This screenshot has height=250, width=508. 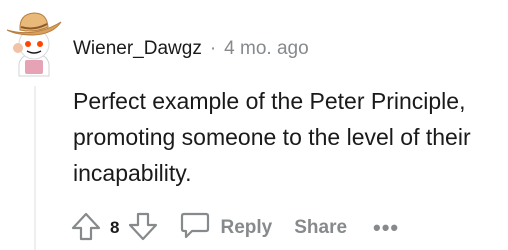 I want to click on upvote-arrow-icon, so click(x=86, y=228).